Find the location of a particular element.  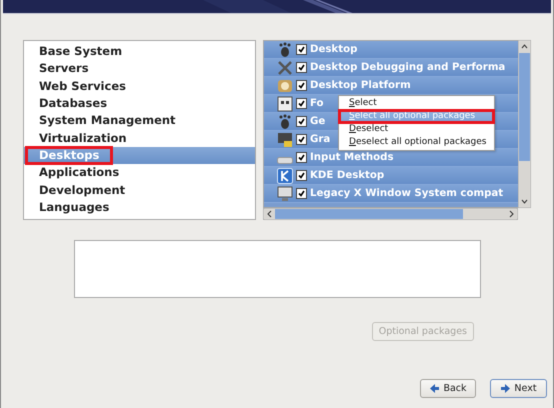

package-name: KDE Desktop is located at coordinates (347, 175).